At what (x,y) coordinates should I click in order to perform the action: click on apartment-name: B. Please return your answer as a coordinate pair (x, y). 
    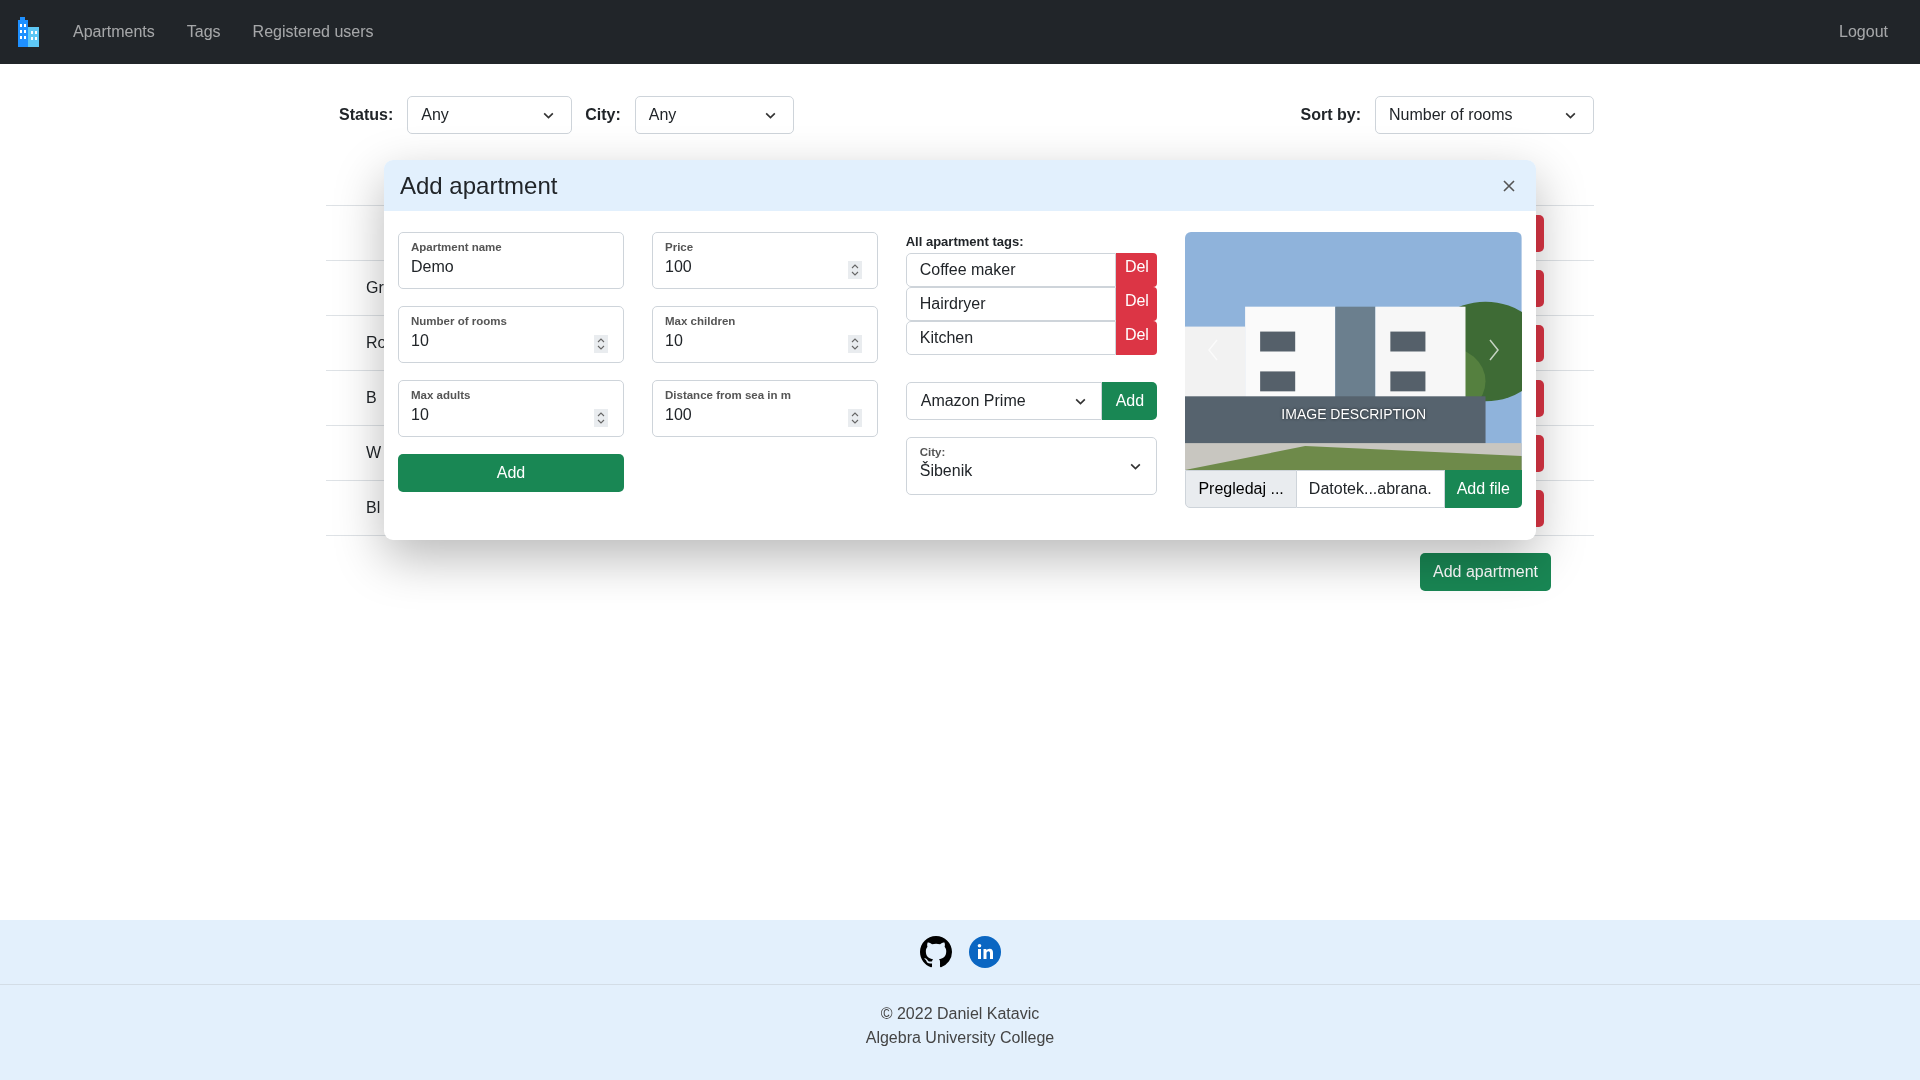
    Looking at the image, I should click on (371, 398).